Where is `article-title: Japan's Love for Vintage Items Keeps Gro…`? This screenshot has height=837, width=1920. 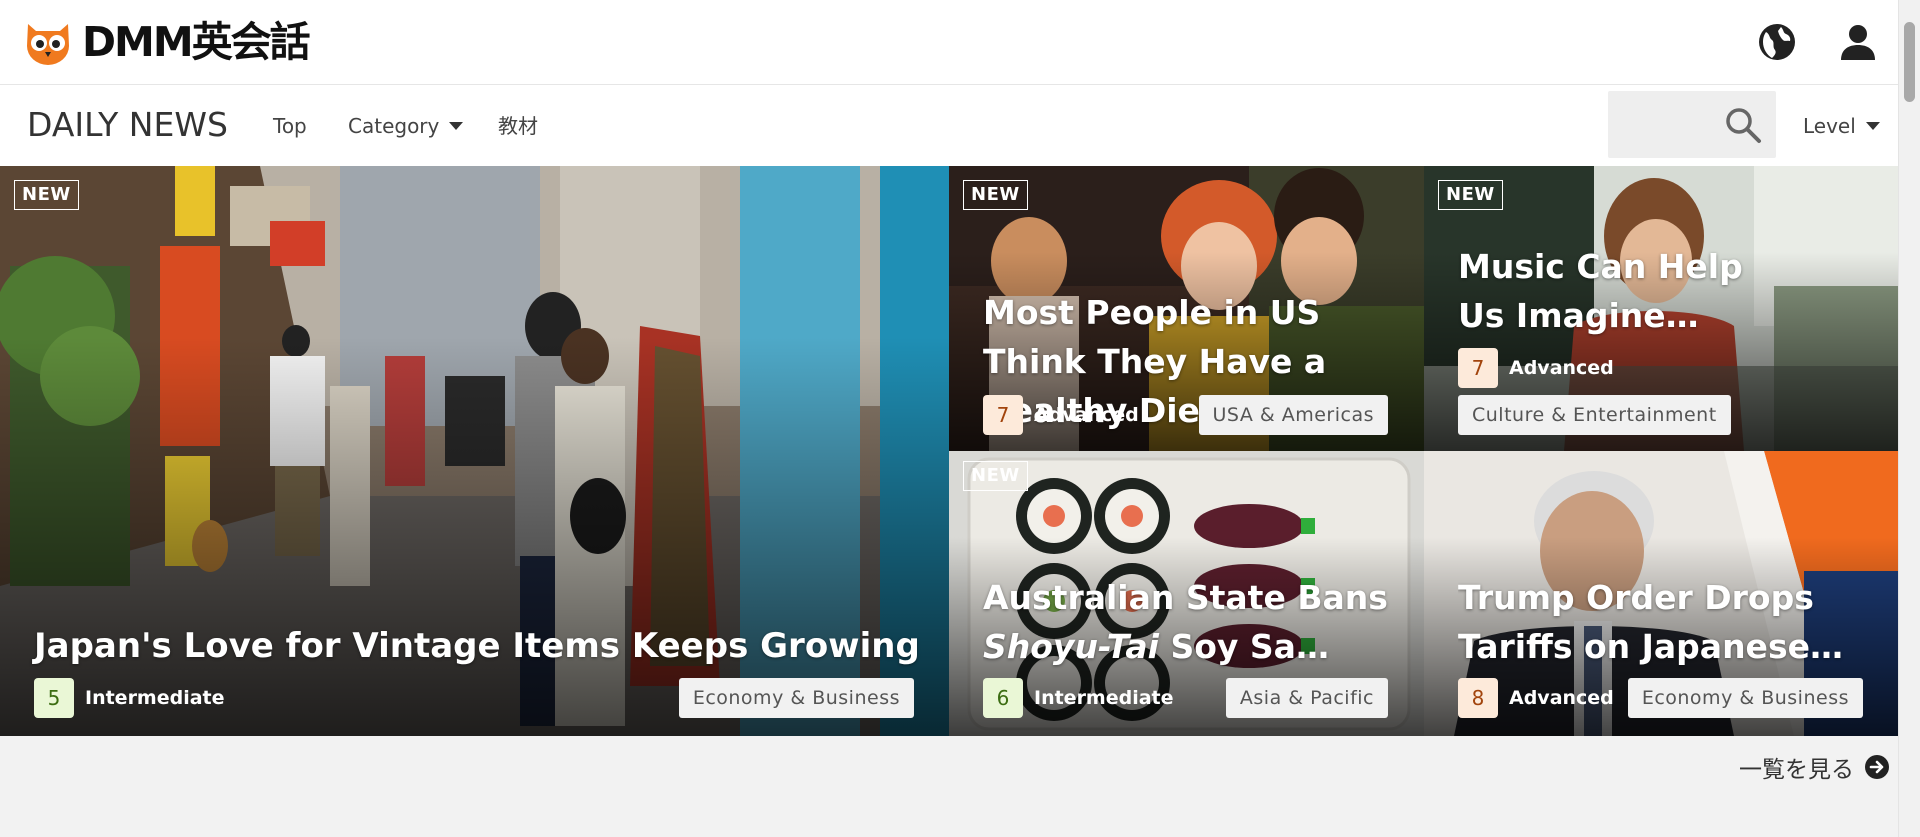 article-title: Japan's Love for Vintage Items Keeps Gro… is located at coordinates (477, 646).